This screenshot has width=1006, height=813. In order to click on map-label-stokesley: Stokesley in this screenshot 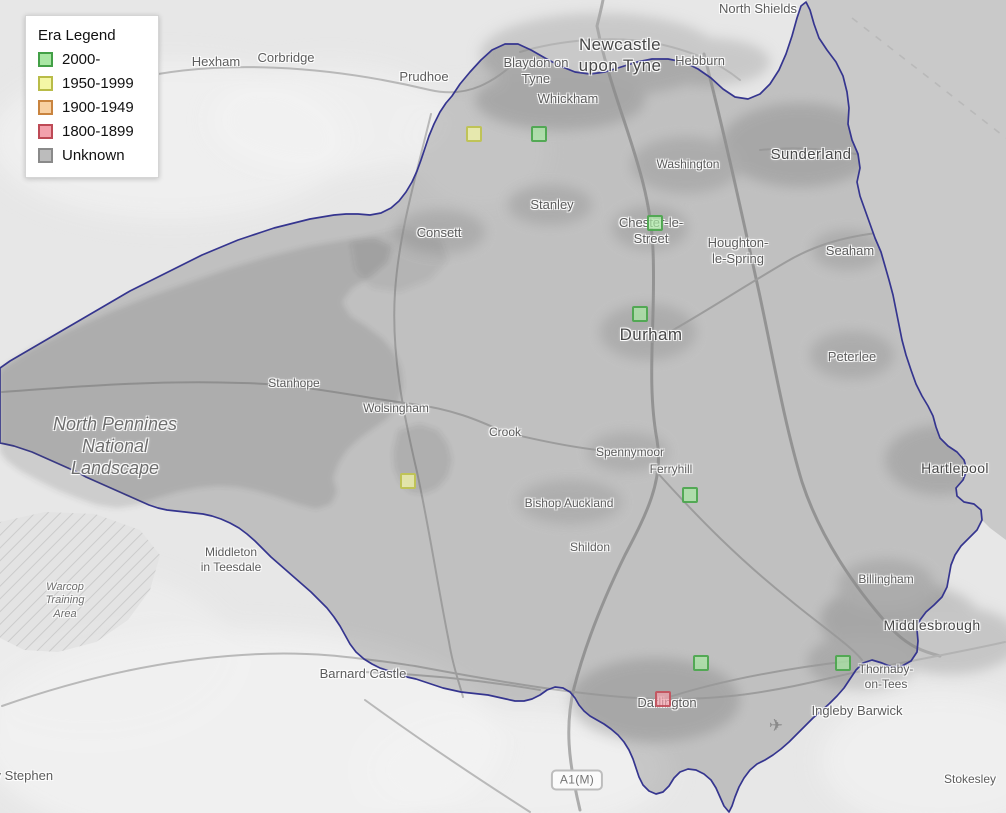, I will do `click(970, 779)`.